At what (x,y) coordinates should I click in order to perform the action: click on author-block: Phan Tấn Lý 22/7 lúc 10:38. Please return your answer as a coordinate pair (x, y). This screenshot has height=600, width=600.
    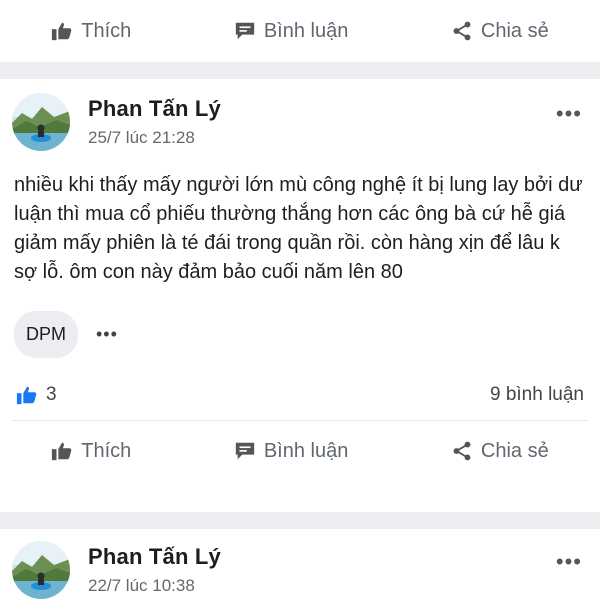
    Looking at the image, I should click on (154, 570).